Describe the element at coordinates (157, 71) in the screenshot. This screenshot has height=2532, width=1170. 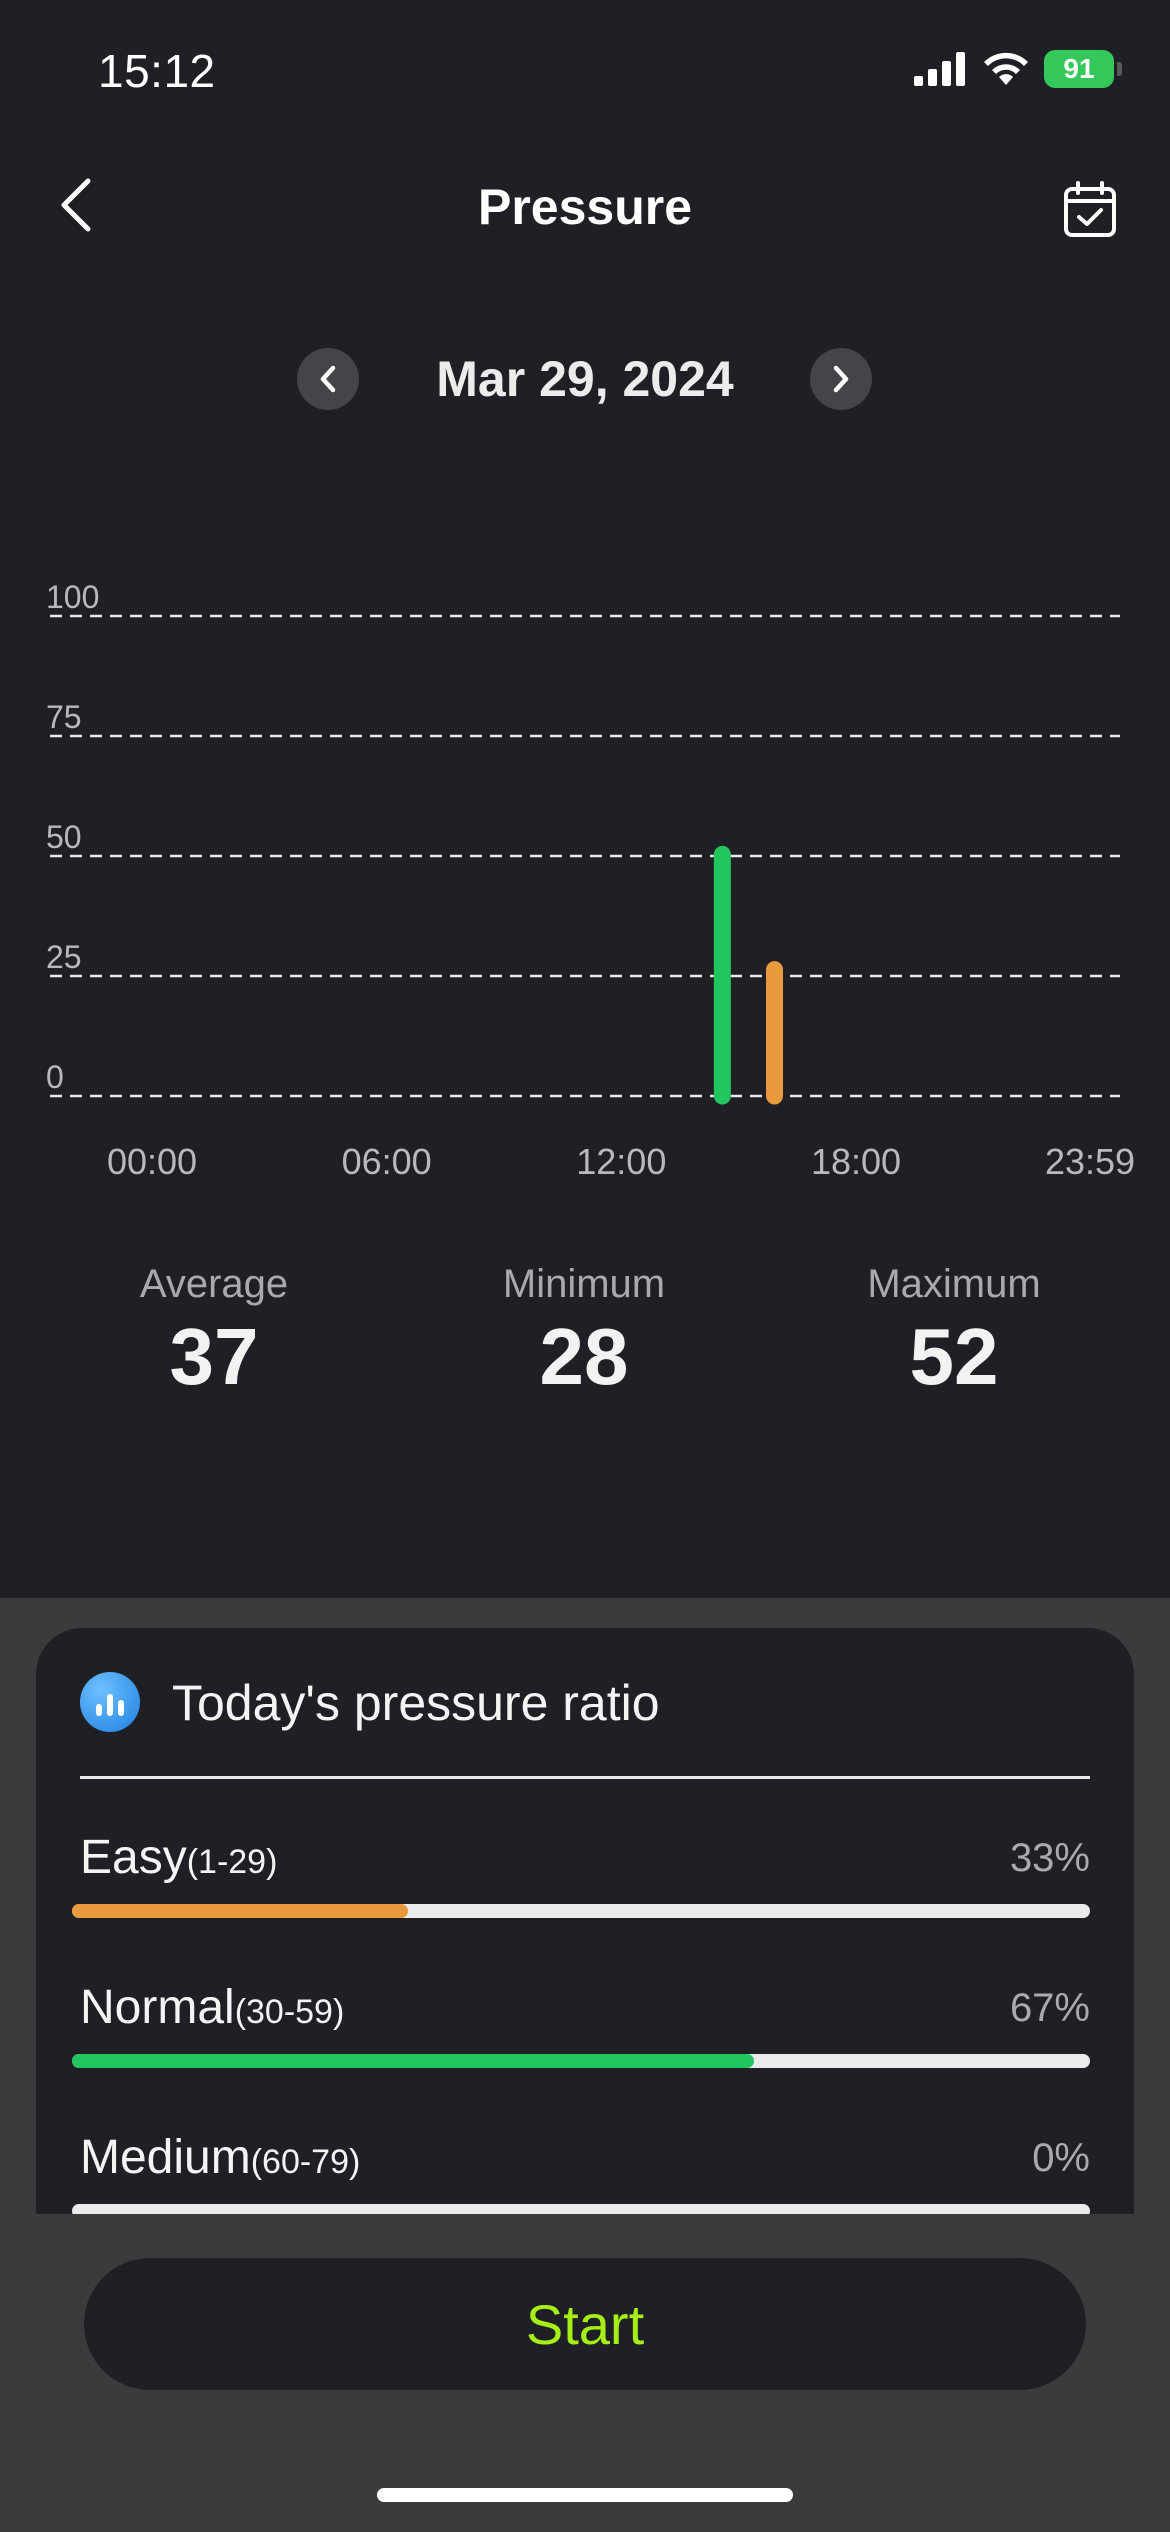
I see `status-time: 15:12` at that location.